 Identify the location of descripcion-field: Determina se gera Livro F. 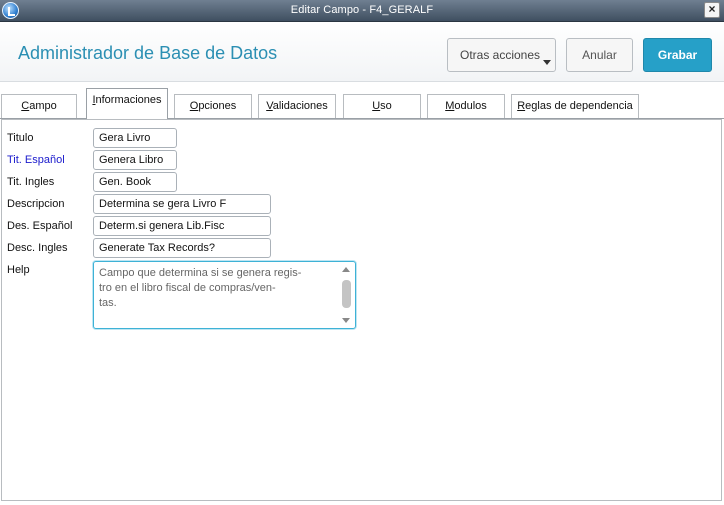
(182, 204).